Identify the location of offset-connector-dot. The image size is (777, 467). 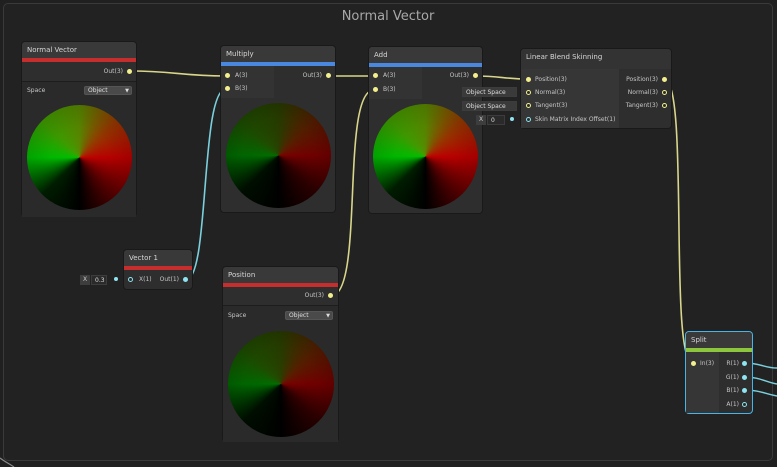
(512, 119).